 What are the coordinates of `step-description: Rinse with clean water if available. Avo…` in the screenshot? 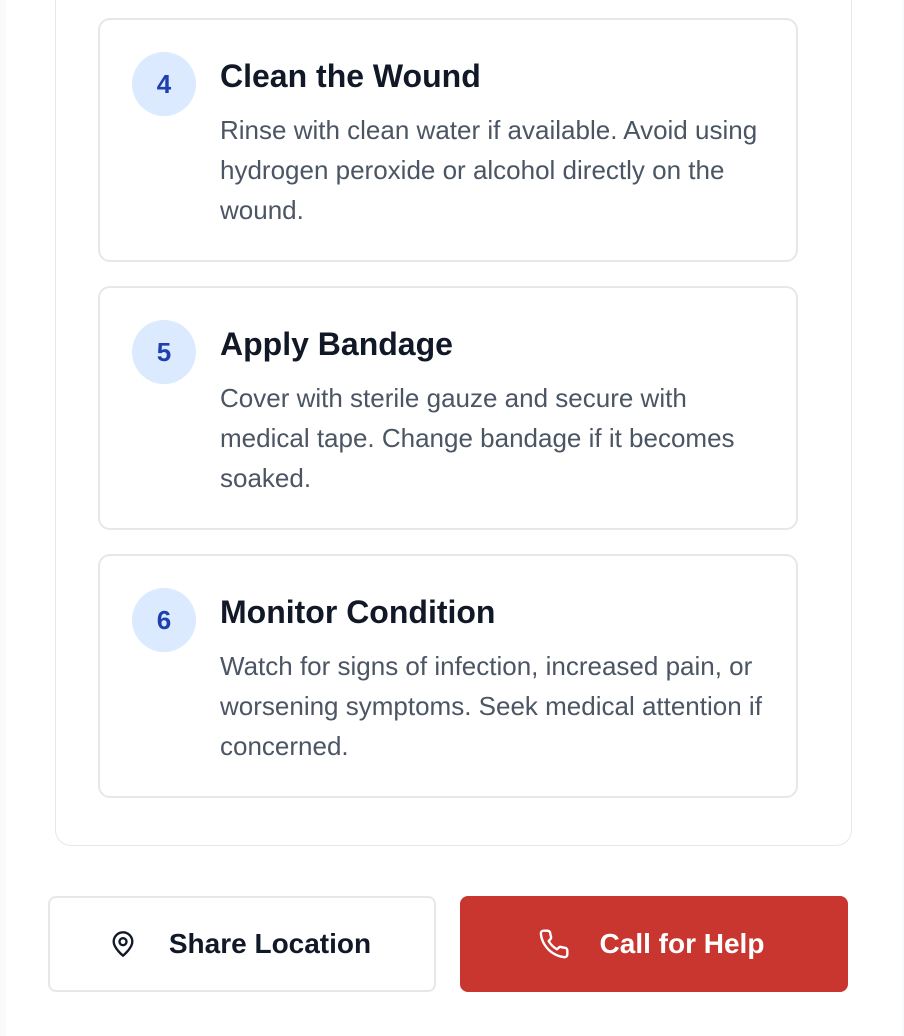 It's located at (489, 170).